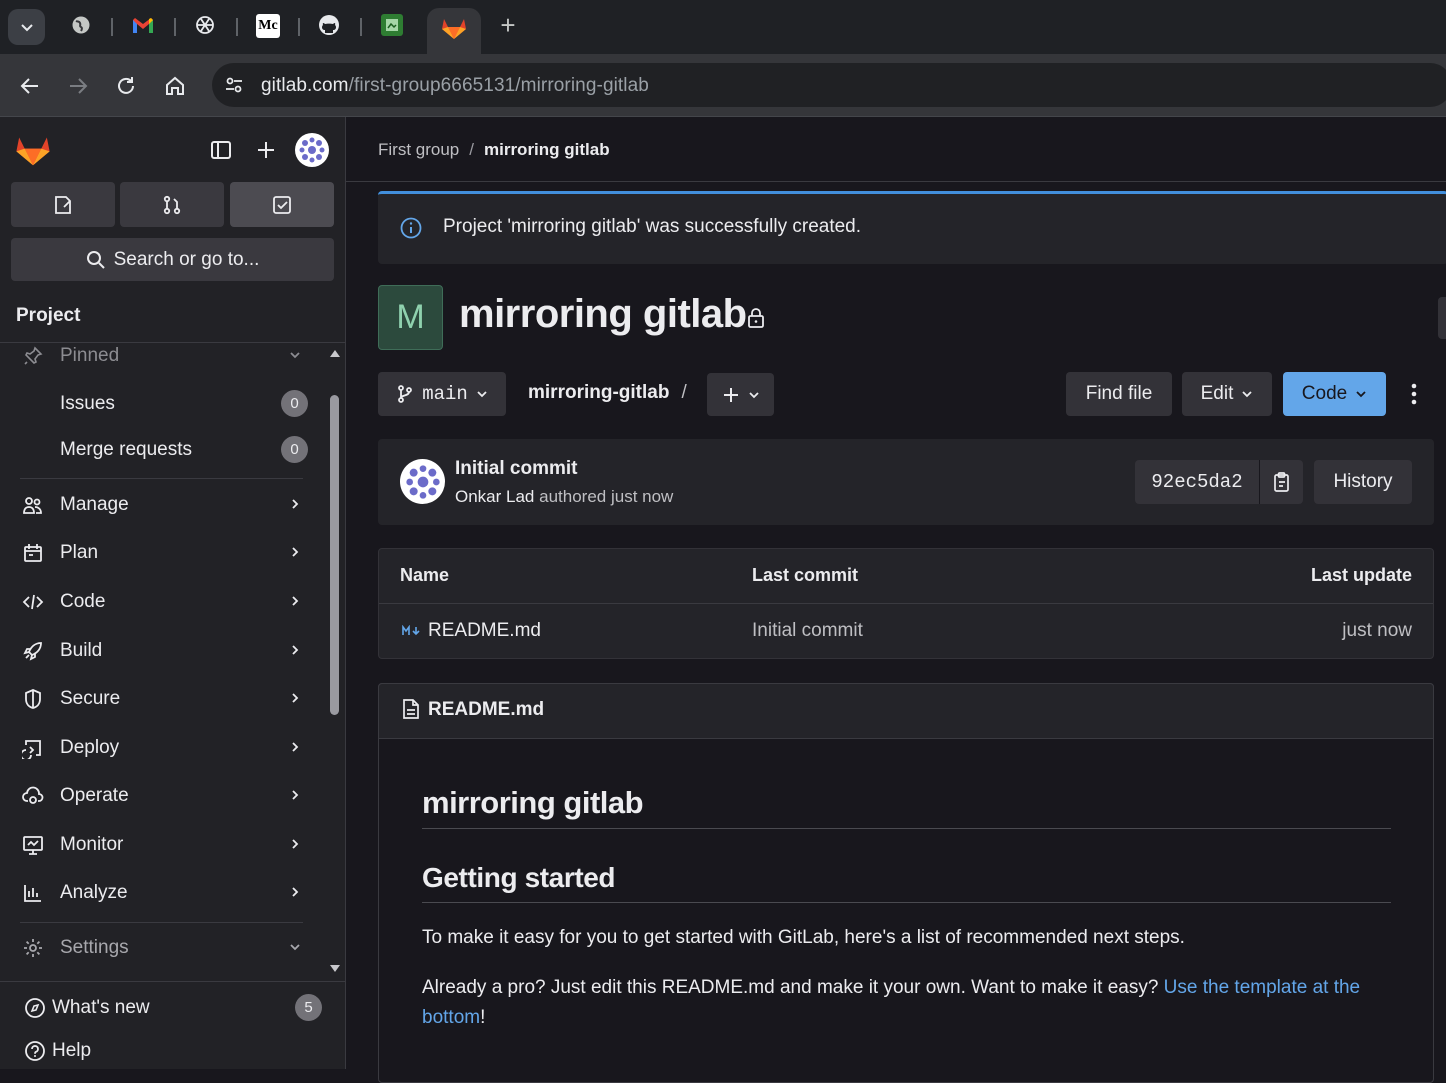  What do you see at coordinates (167, 1051) in the screenshot?
I see `help-button: Help` at bounding box center [167, 1051].